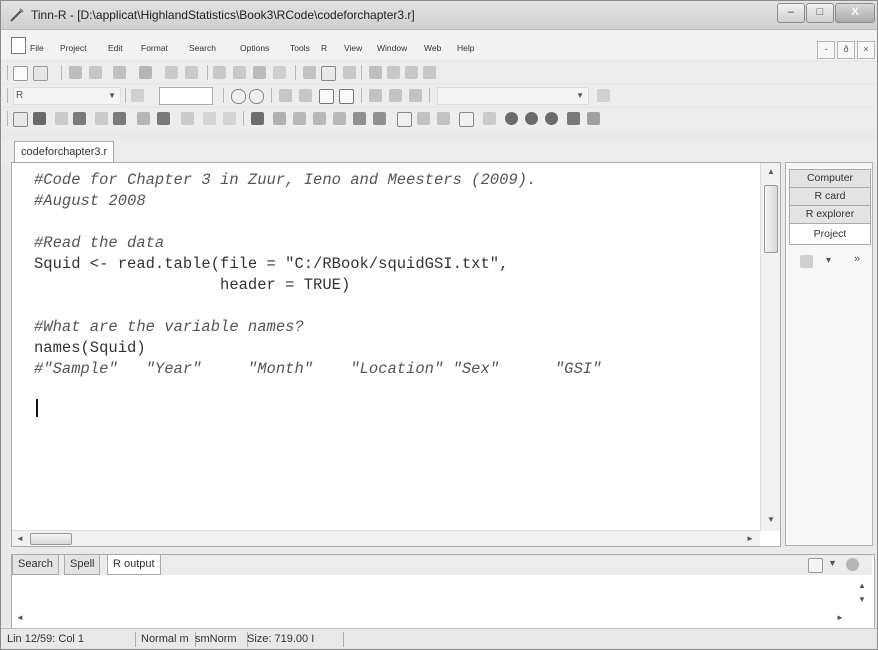 The image size is (878, 650). What do you see at coordinates (75, 72) in the screenshot?
I see `save-icon` at bounding box center [75, 72].